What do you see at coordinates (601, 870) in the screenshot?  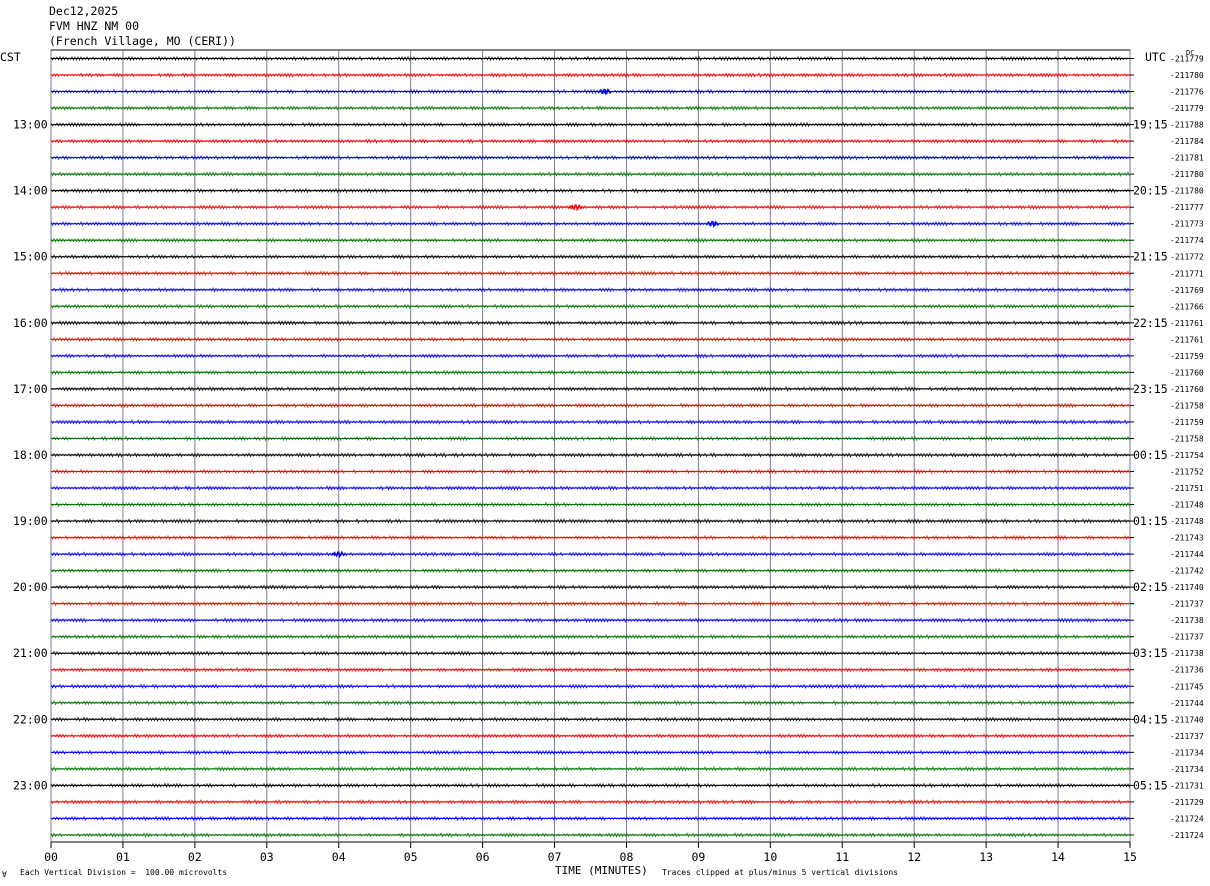 I see `x-axis-title: TIME (MINUTES)` at bounding box center [601, 870].